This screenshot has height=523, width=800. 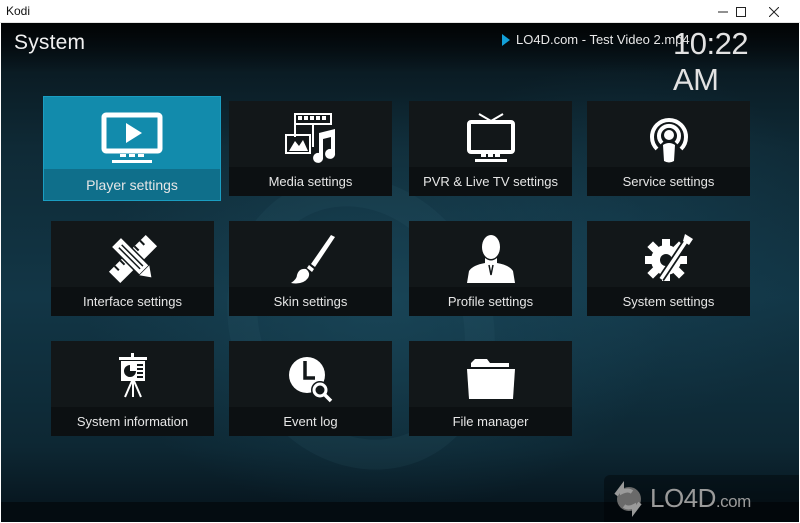 What do you see at coordinates (506, 39) in the screenshot?
I see `play-indicator-icon` at bounding box center [506, 39].